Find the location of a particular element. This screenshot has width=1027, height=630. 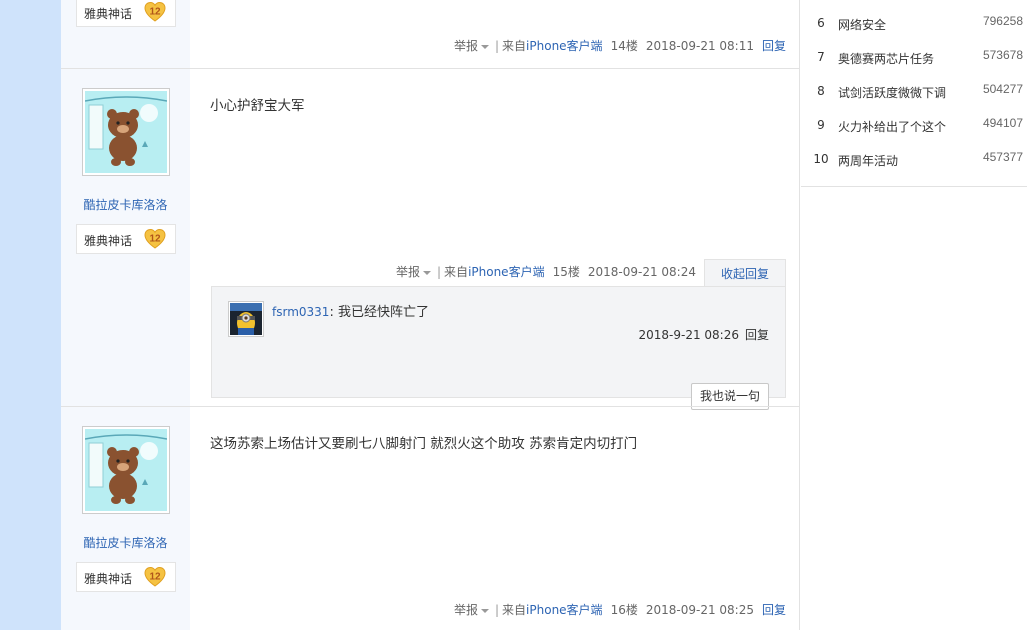

post-content: 小心护舒宝大军 is located at coordinates (257, 106).